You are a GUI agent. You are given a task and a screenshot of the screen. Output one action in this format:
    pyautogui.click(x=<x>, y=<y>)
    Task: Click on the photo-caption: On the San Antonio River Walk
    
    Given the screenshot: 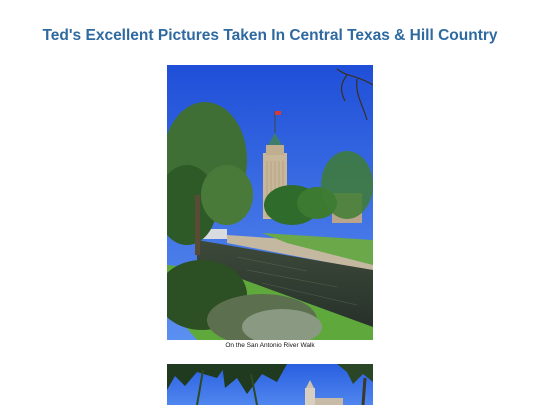 What is the action you would take?
    pyautogui.click(x=270, y=345)
    